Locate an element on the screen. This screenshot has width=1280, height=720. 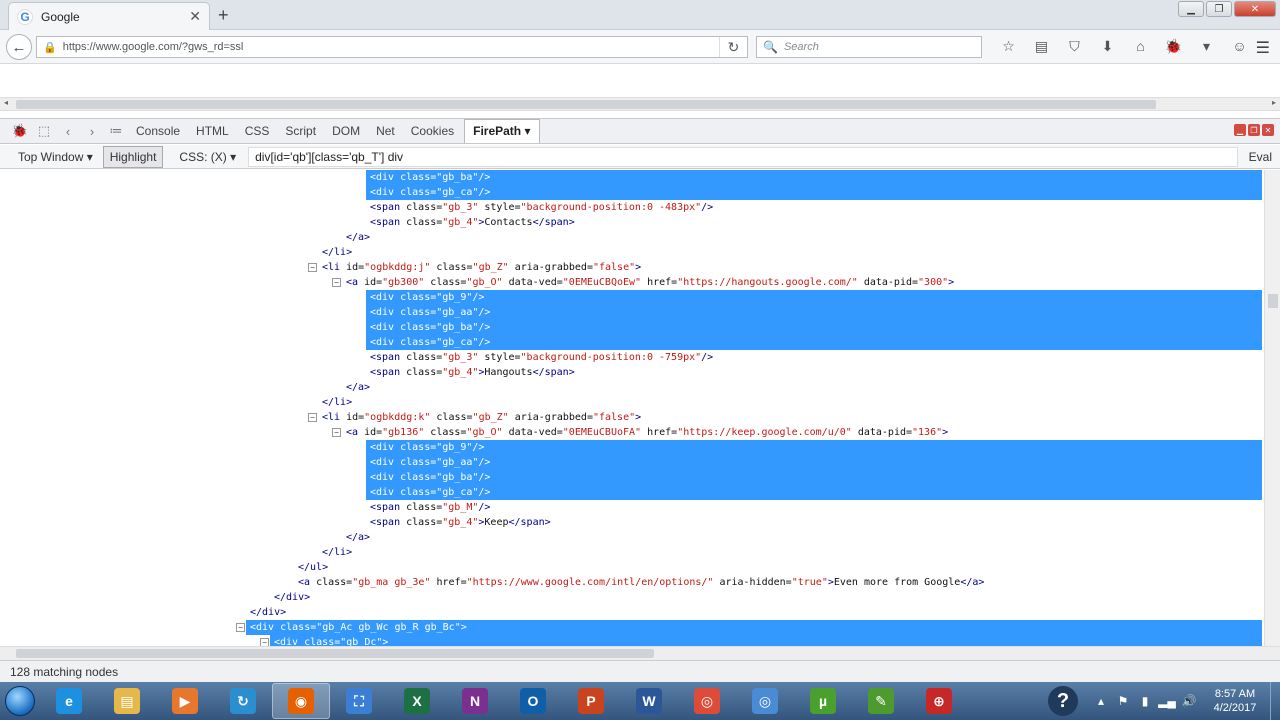
scrollbar-thumb is located at coordinates (586, 104).